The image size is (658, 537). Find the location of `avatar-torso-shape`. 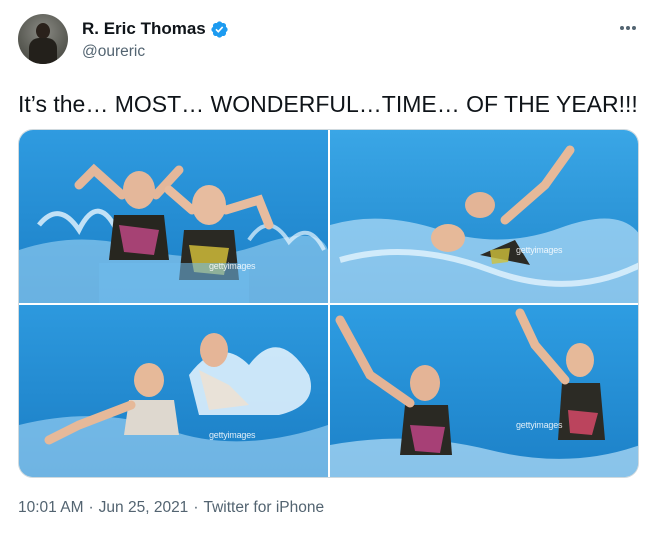

avatar-torso-shape is located at coordinates (43, 51).